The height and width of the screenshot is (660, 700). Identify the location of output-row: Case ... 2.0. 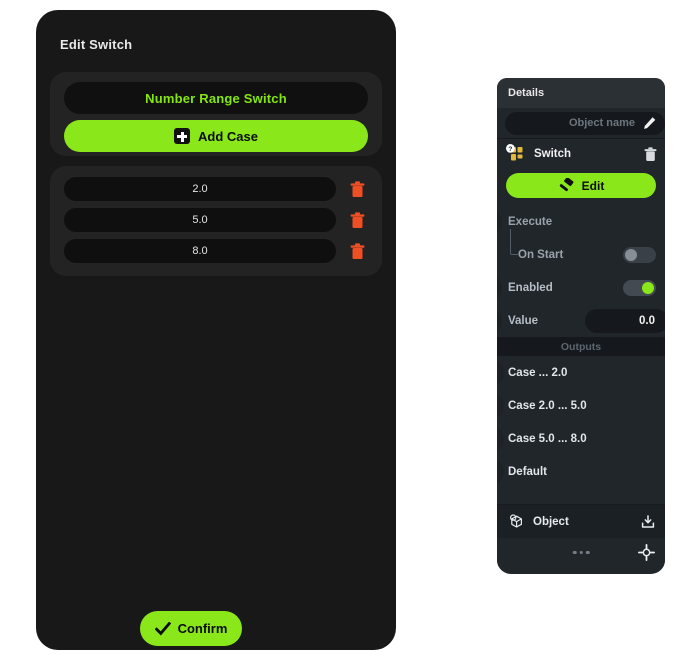
(581, 372).